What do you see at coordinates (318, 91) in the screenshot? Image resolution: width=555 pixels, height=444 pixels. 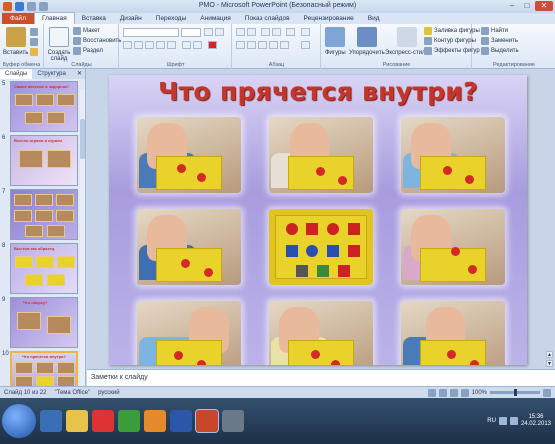 I see `slide-title: Что прячется внутри?` at bounding box center [318, 91].